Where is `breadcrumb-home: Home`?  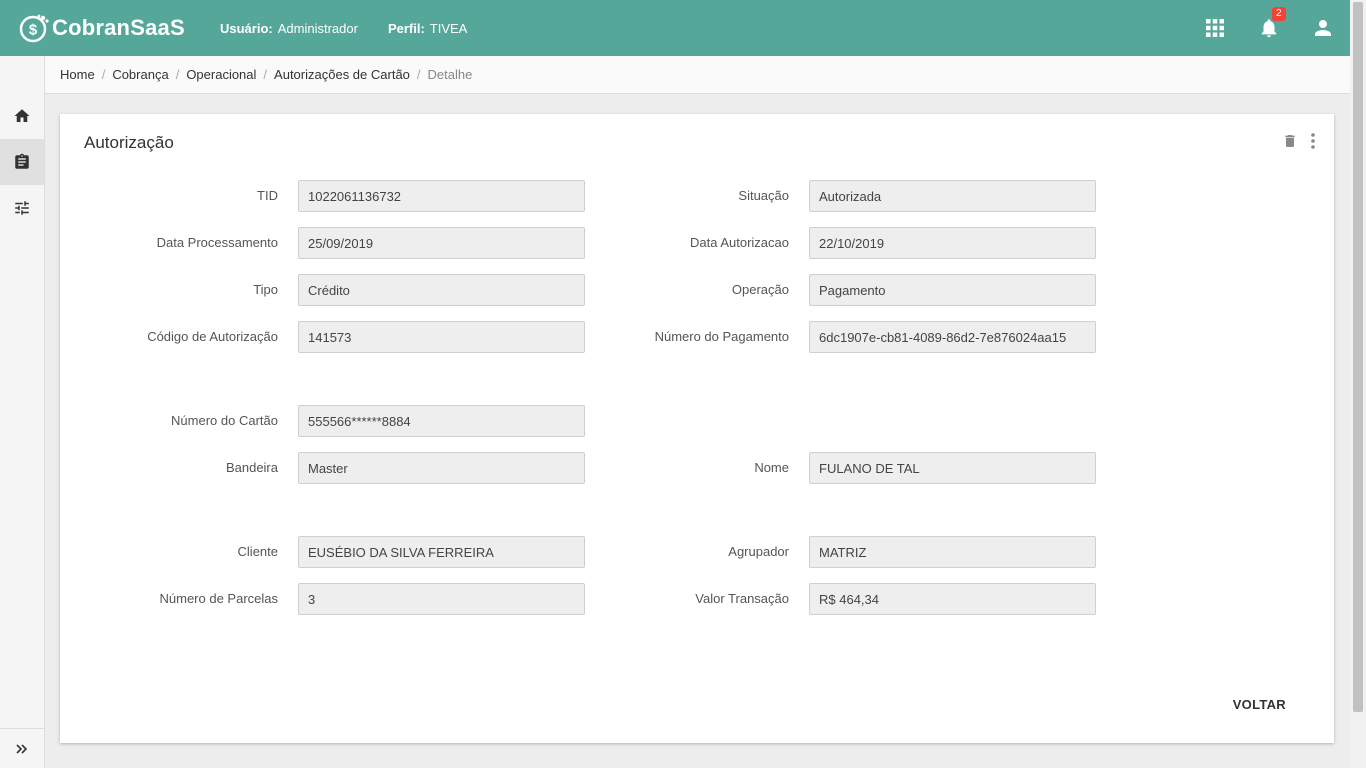
breadcrumb-home: Home is located at coordinates (77, 74).